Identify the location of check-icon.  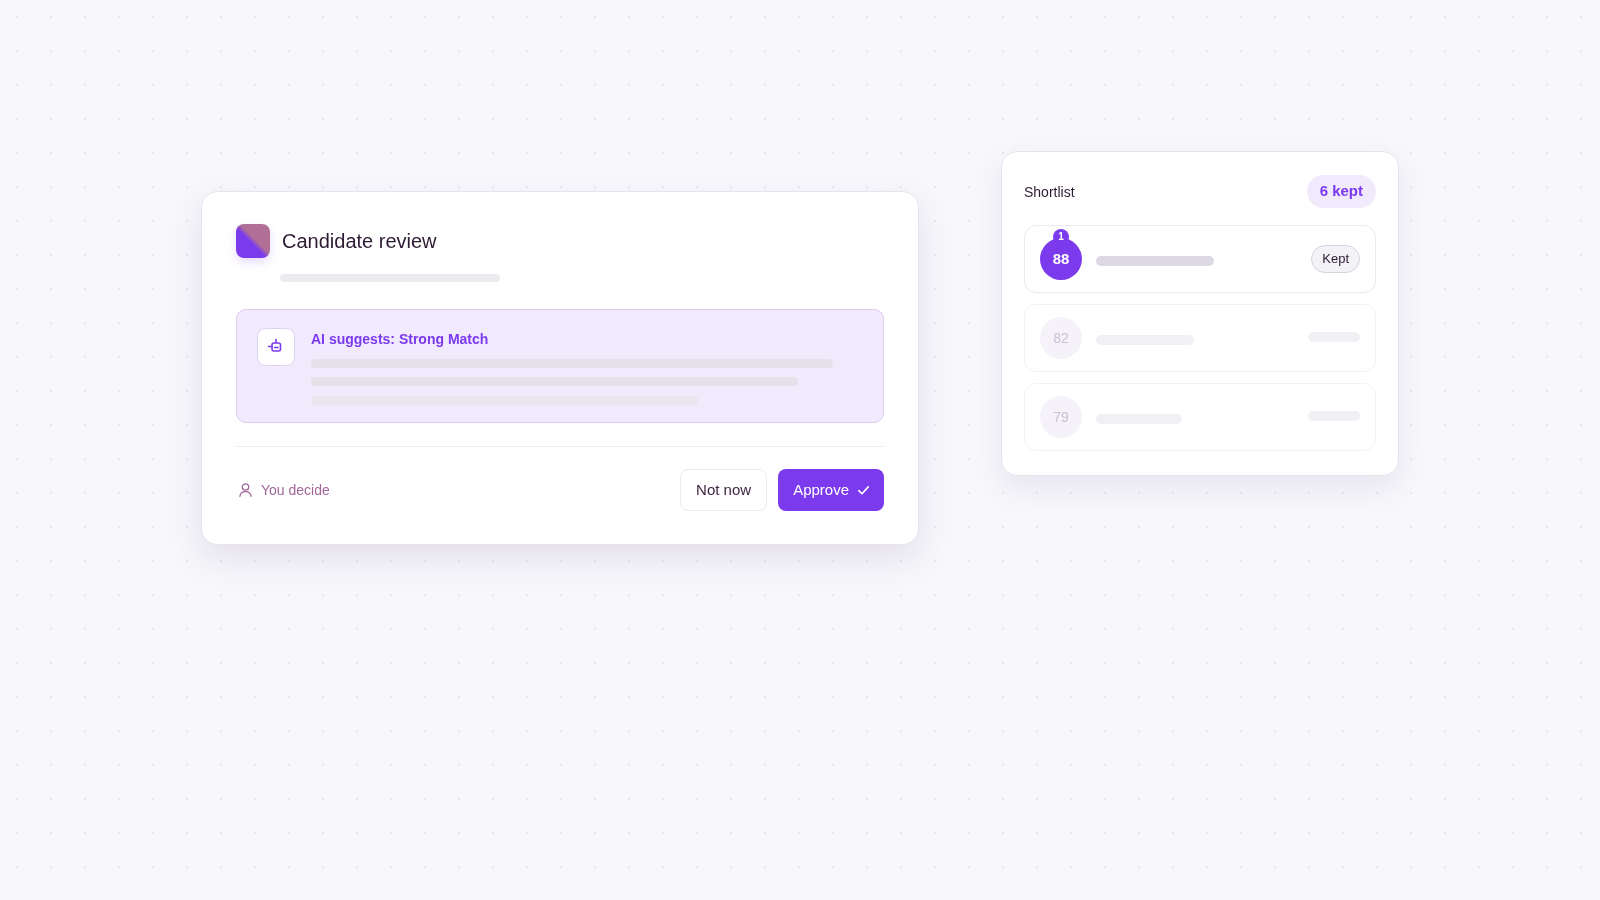
(863, 490).